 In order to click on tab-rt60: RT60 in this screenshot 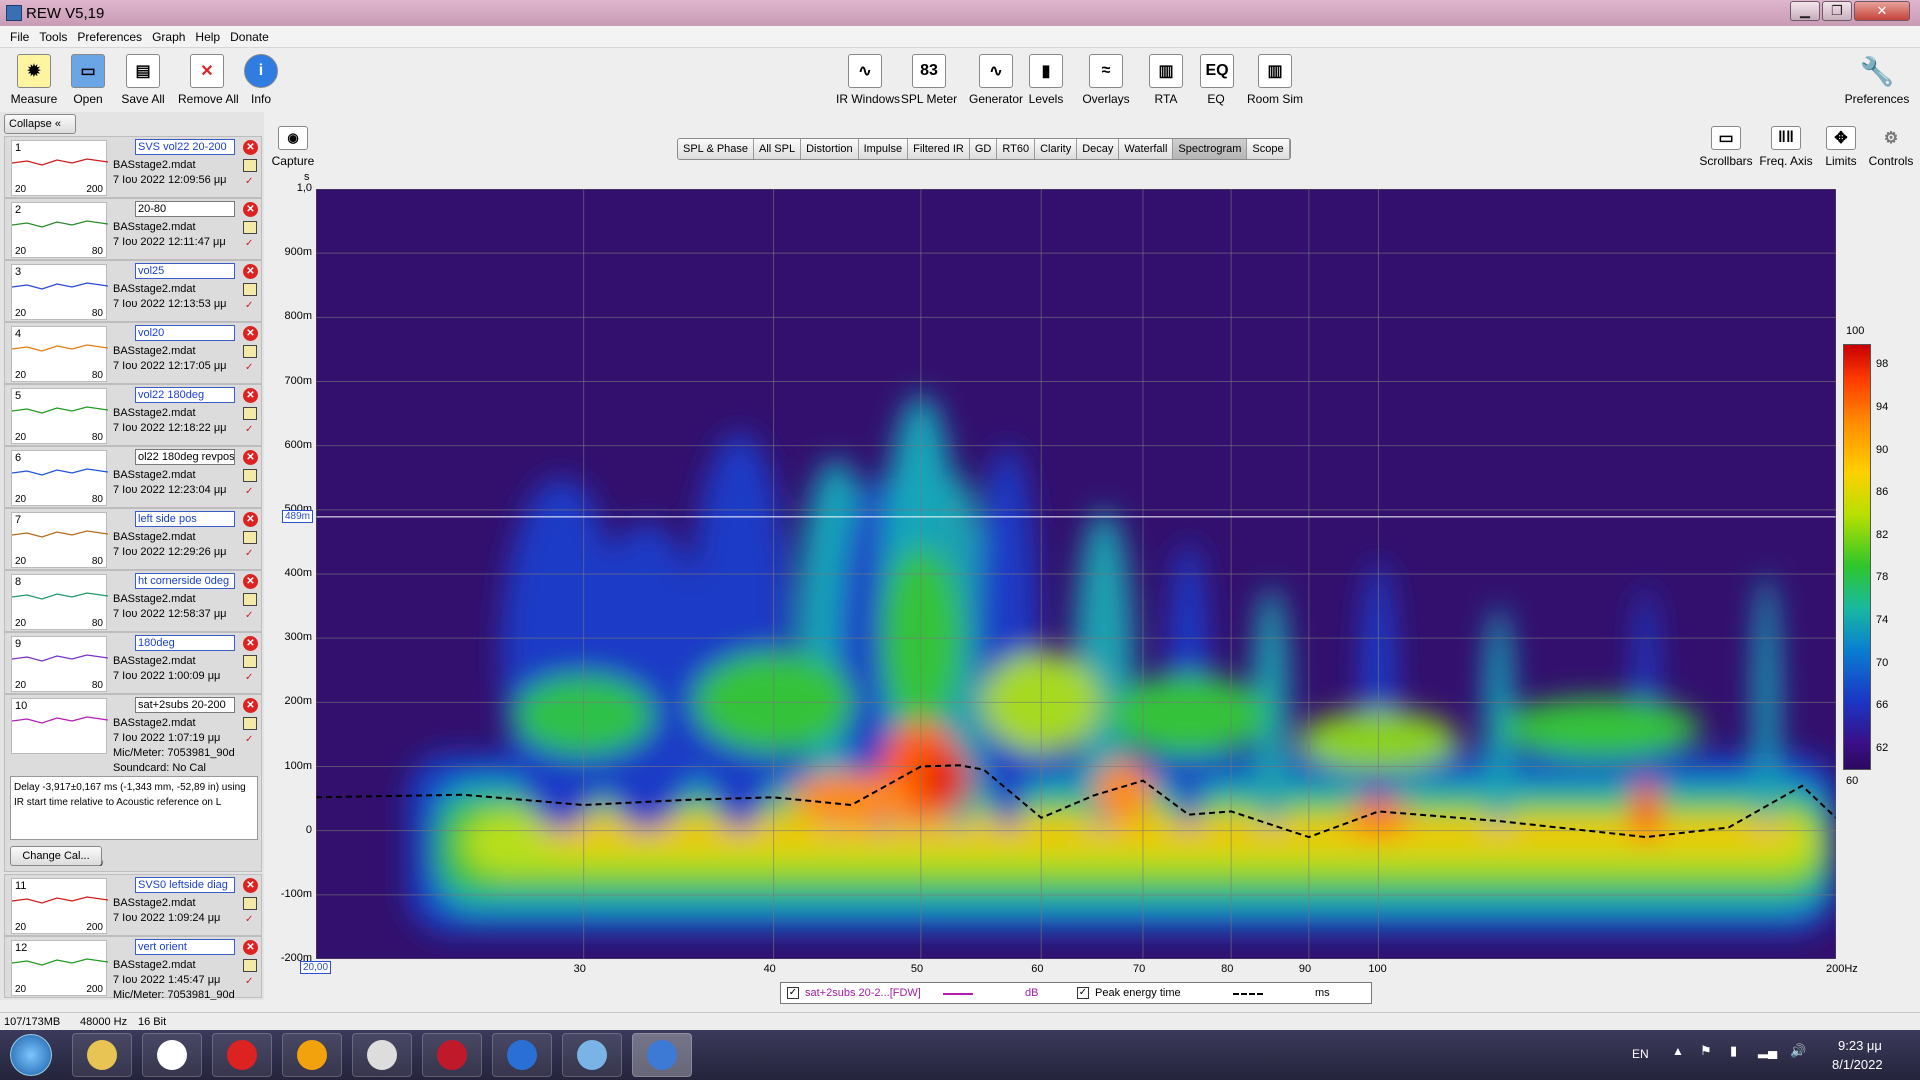, I will do `click(1016, 149)`.